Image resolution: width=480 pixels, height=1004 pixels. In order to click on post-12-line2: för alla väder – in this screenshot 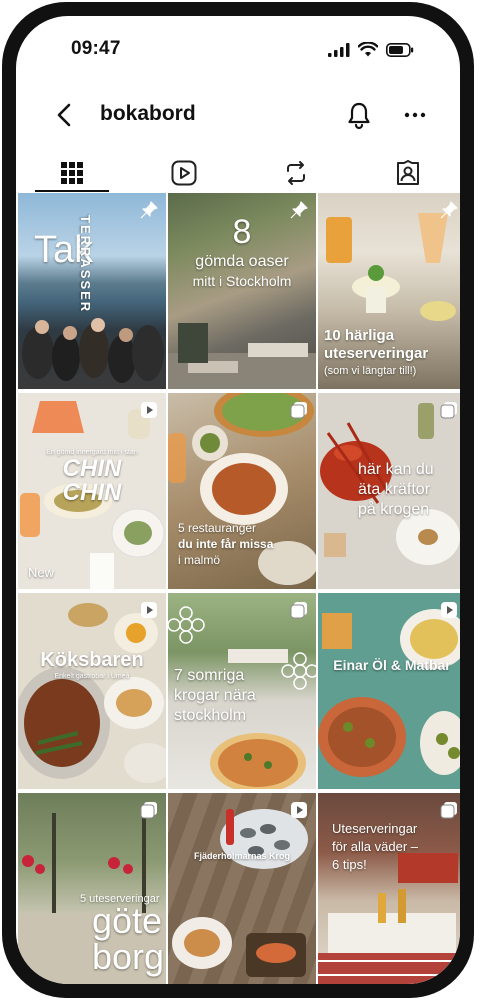, I will do `click(375, 846)`.